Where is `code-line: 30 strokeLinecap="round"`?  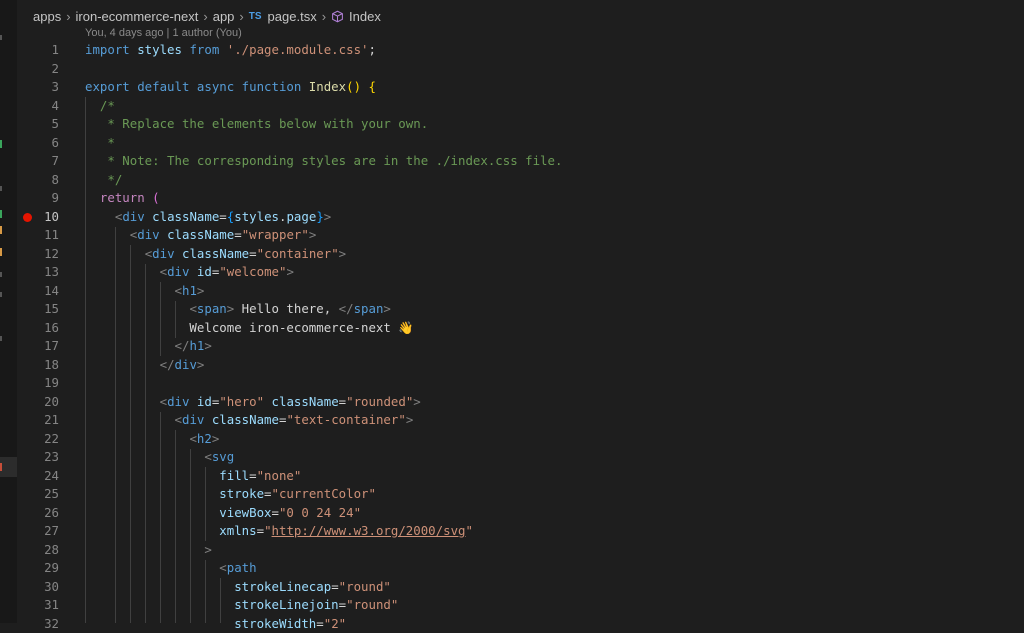
code-line: 30 strokeLinecap="round" is located at coordinates (512, 587).